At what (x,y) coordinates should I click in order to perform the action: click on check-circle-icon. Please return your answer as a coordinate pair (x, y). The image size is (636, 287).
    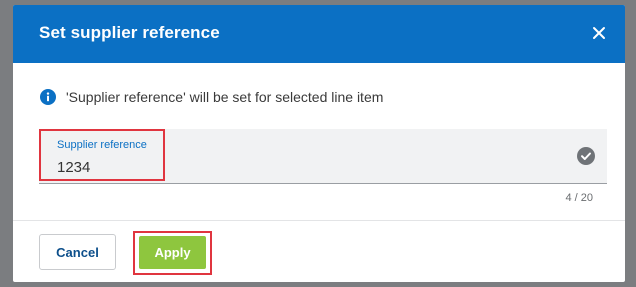
    Looking at the image, I should click on (586, 156).